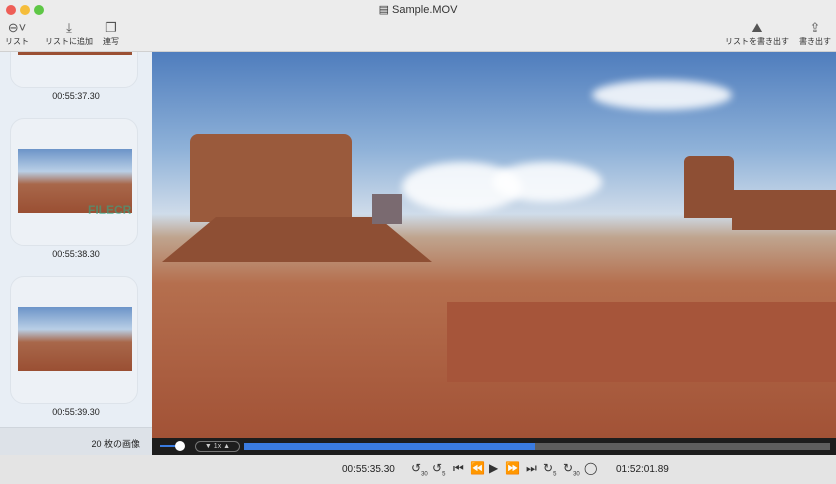 Image resolution: width=836 pixels, height=484 pixels. What do you see at coordinates (111, 41) in the screenshot?
I see `burst-label: 連写` at bounding box center [111, 41].